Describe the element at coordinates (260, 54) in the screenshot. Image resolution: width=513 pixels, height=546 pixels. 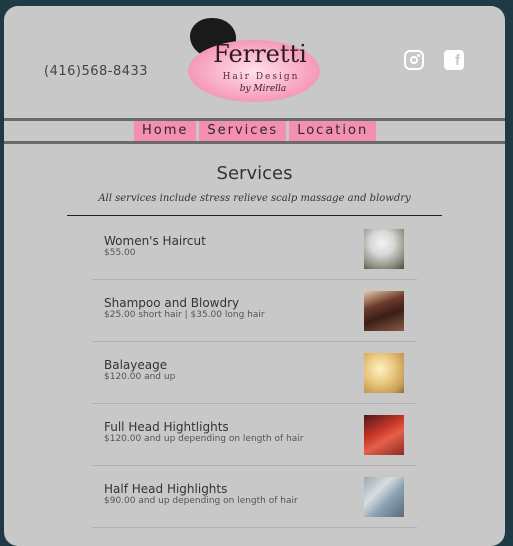
I see `logo-name: Ferretti` at that location.